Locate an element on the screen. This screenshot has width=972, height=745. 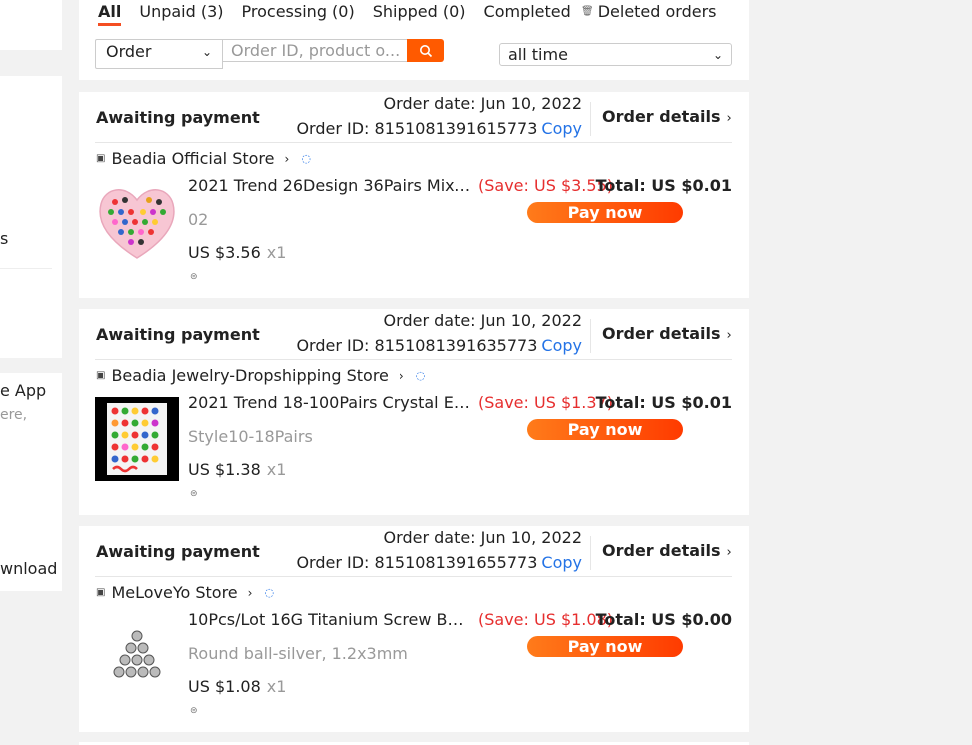
tab-processing: Processing (0) is located at coordinates (298, 15).